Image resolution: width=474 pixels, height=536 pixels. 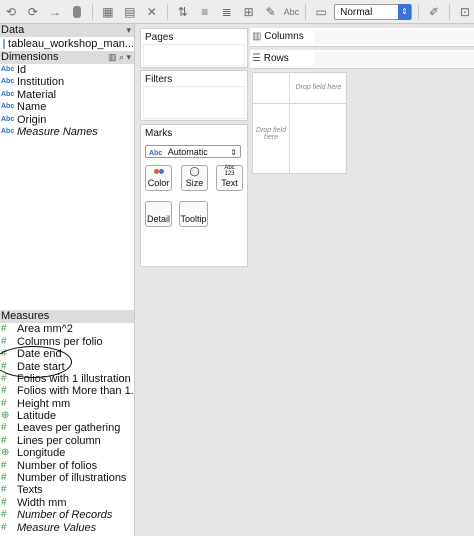 What do you see at coordinates (41, 82) in the screenshot?
I see `dimension-field-label: Institution` at bounding box center [41, 82].